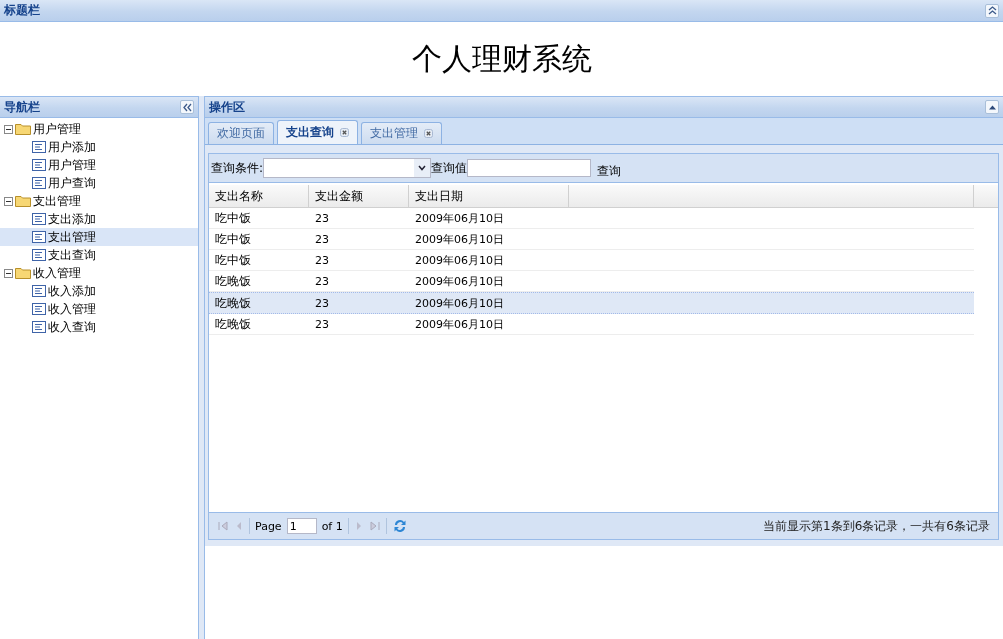 The image size is (1003, 639). I want to click on double-chevron-left-icon, so click(187, 107).